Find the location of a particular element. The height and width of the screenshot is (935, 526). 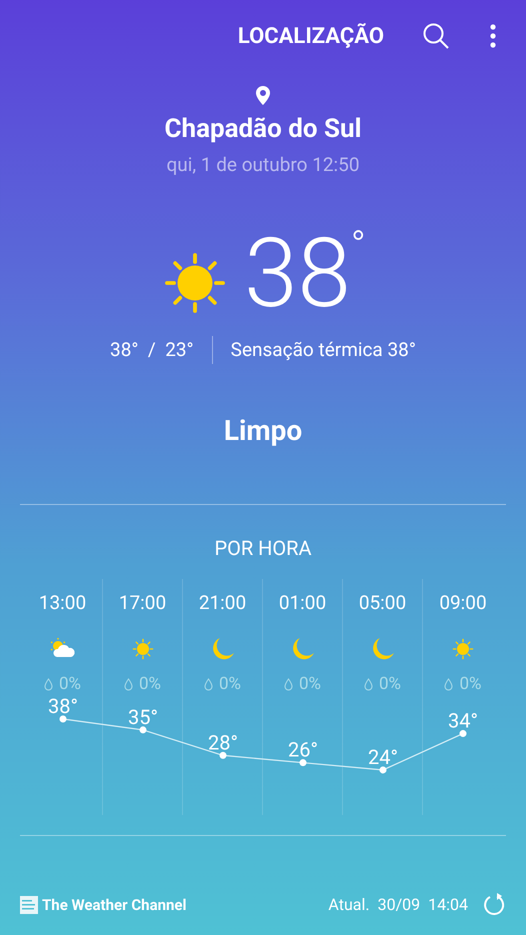

updated-time: 14:04 is located at coordinates (448, 905).